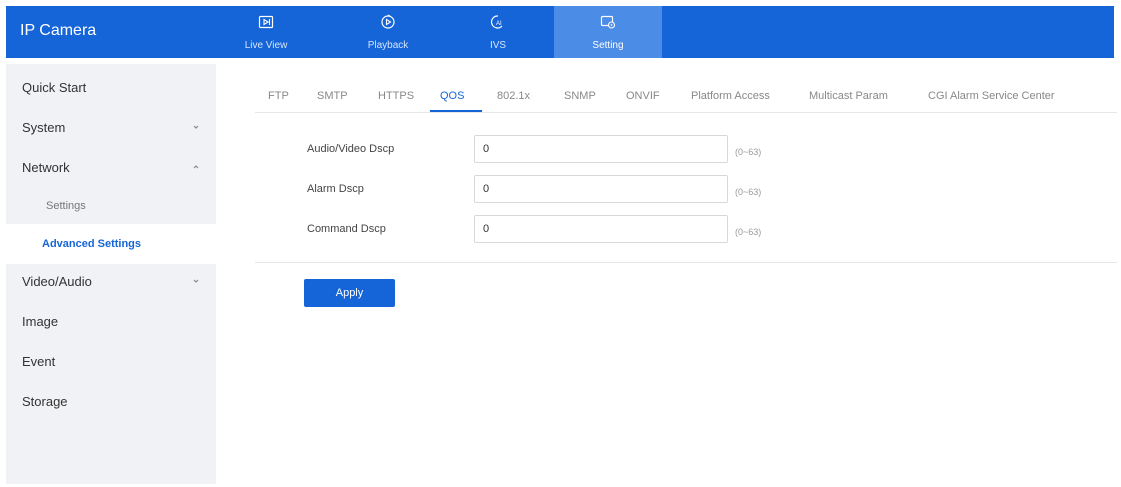  I want to click on sidebar-item-network: Network, so click(111, 168).